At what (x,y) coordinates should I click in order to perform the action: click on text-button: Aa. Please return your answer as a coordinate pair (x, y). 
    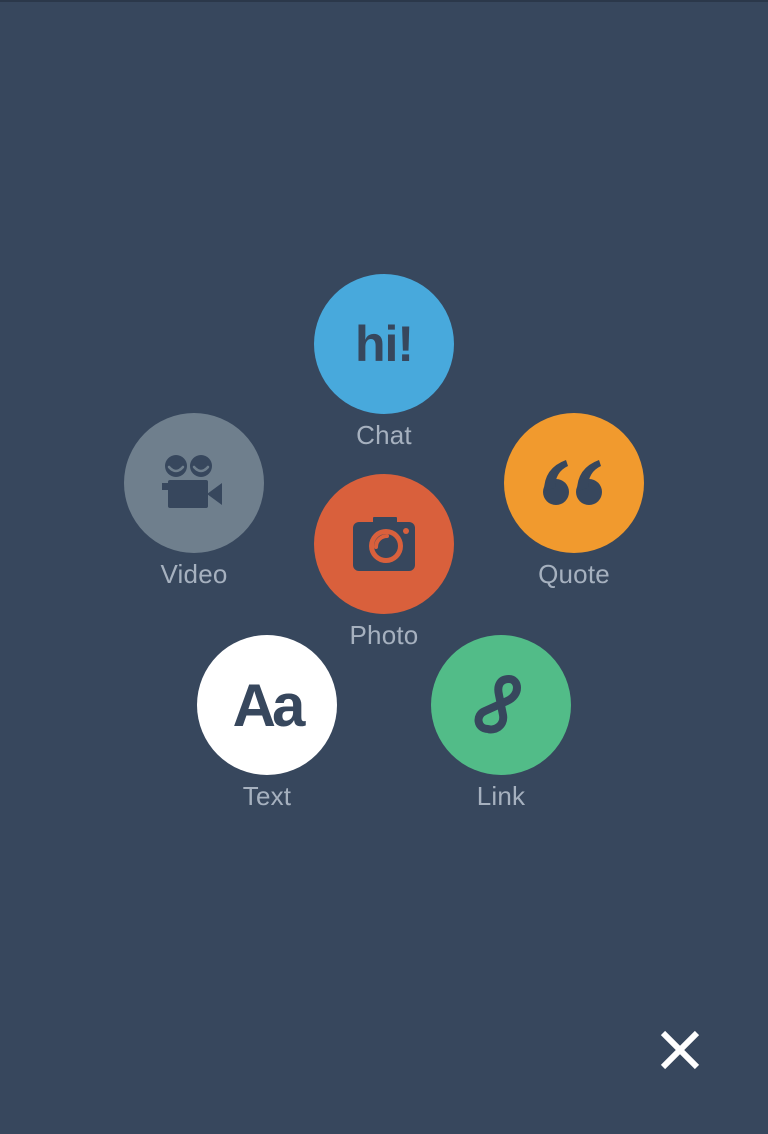
    Looking at the image, I should click on (267, 705).